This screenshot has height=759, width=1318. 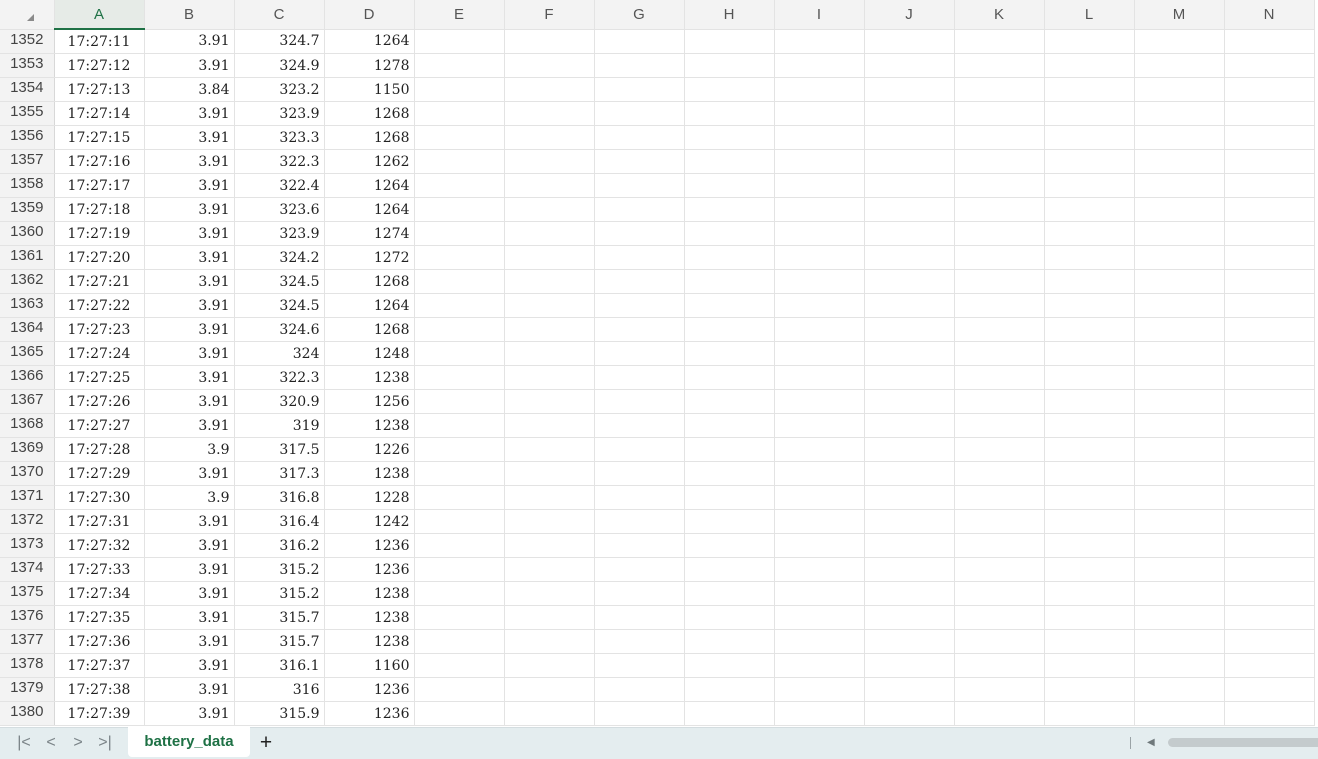 I want to click on cell-value-c: 324.7, so click(x=279, y=41).